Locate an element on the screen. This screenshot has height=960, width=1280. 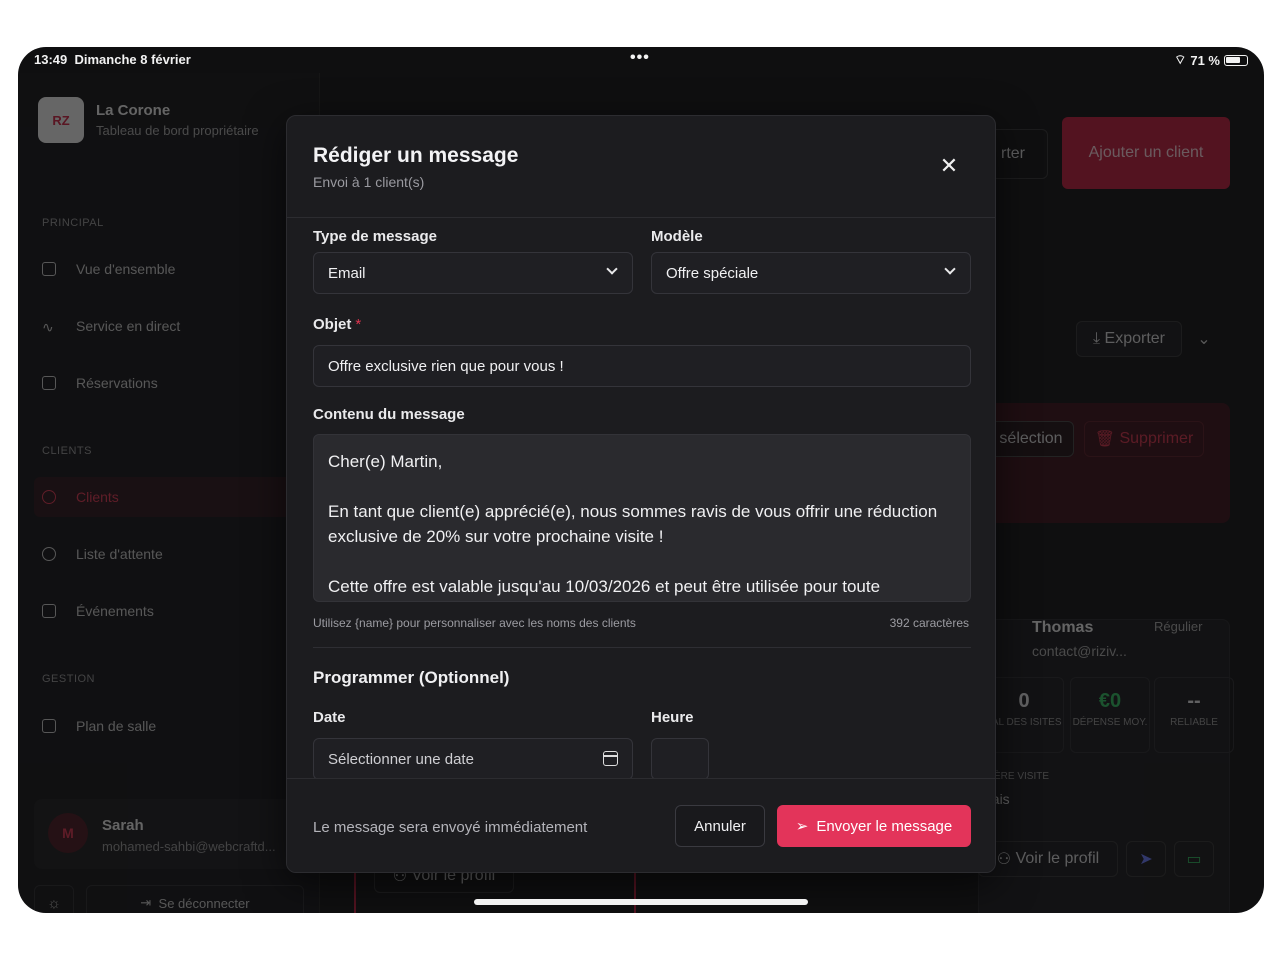
modal-header: Rédiger un message Envoi à 1 client(s) ✕ is located at coordinates (641, 167).